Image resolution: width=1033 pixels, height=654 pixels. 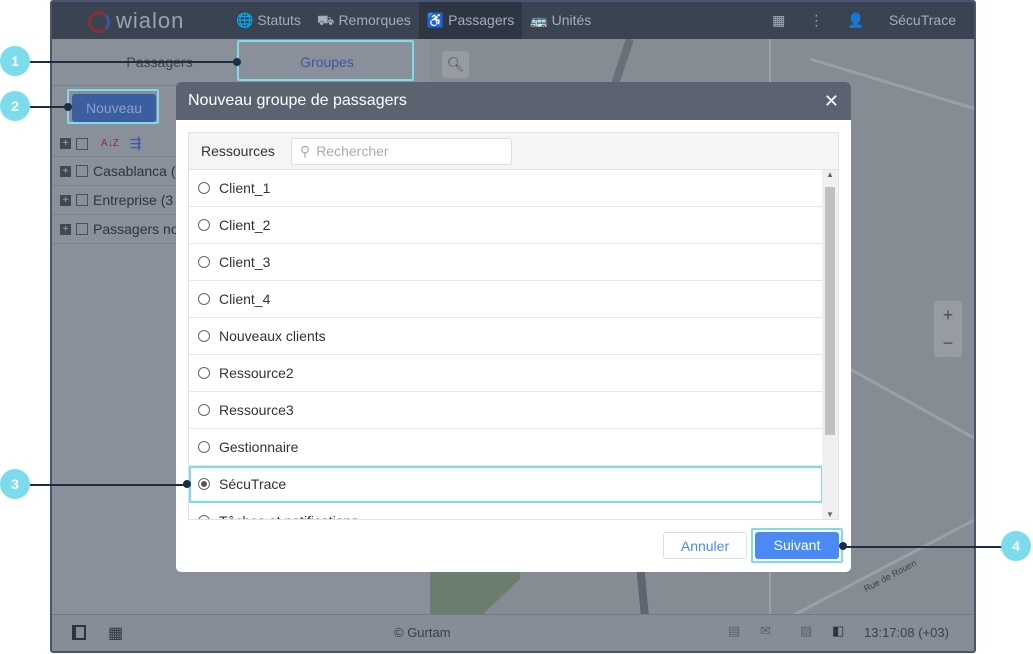 I want to click on messages-icon: ✉, so click(x=765, y=631).